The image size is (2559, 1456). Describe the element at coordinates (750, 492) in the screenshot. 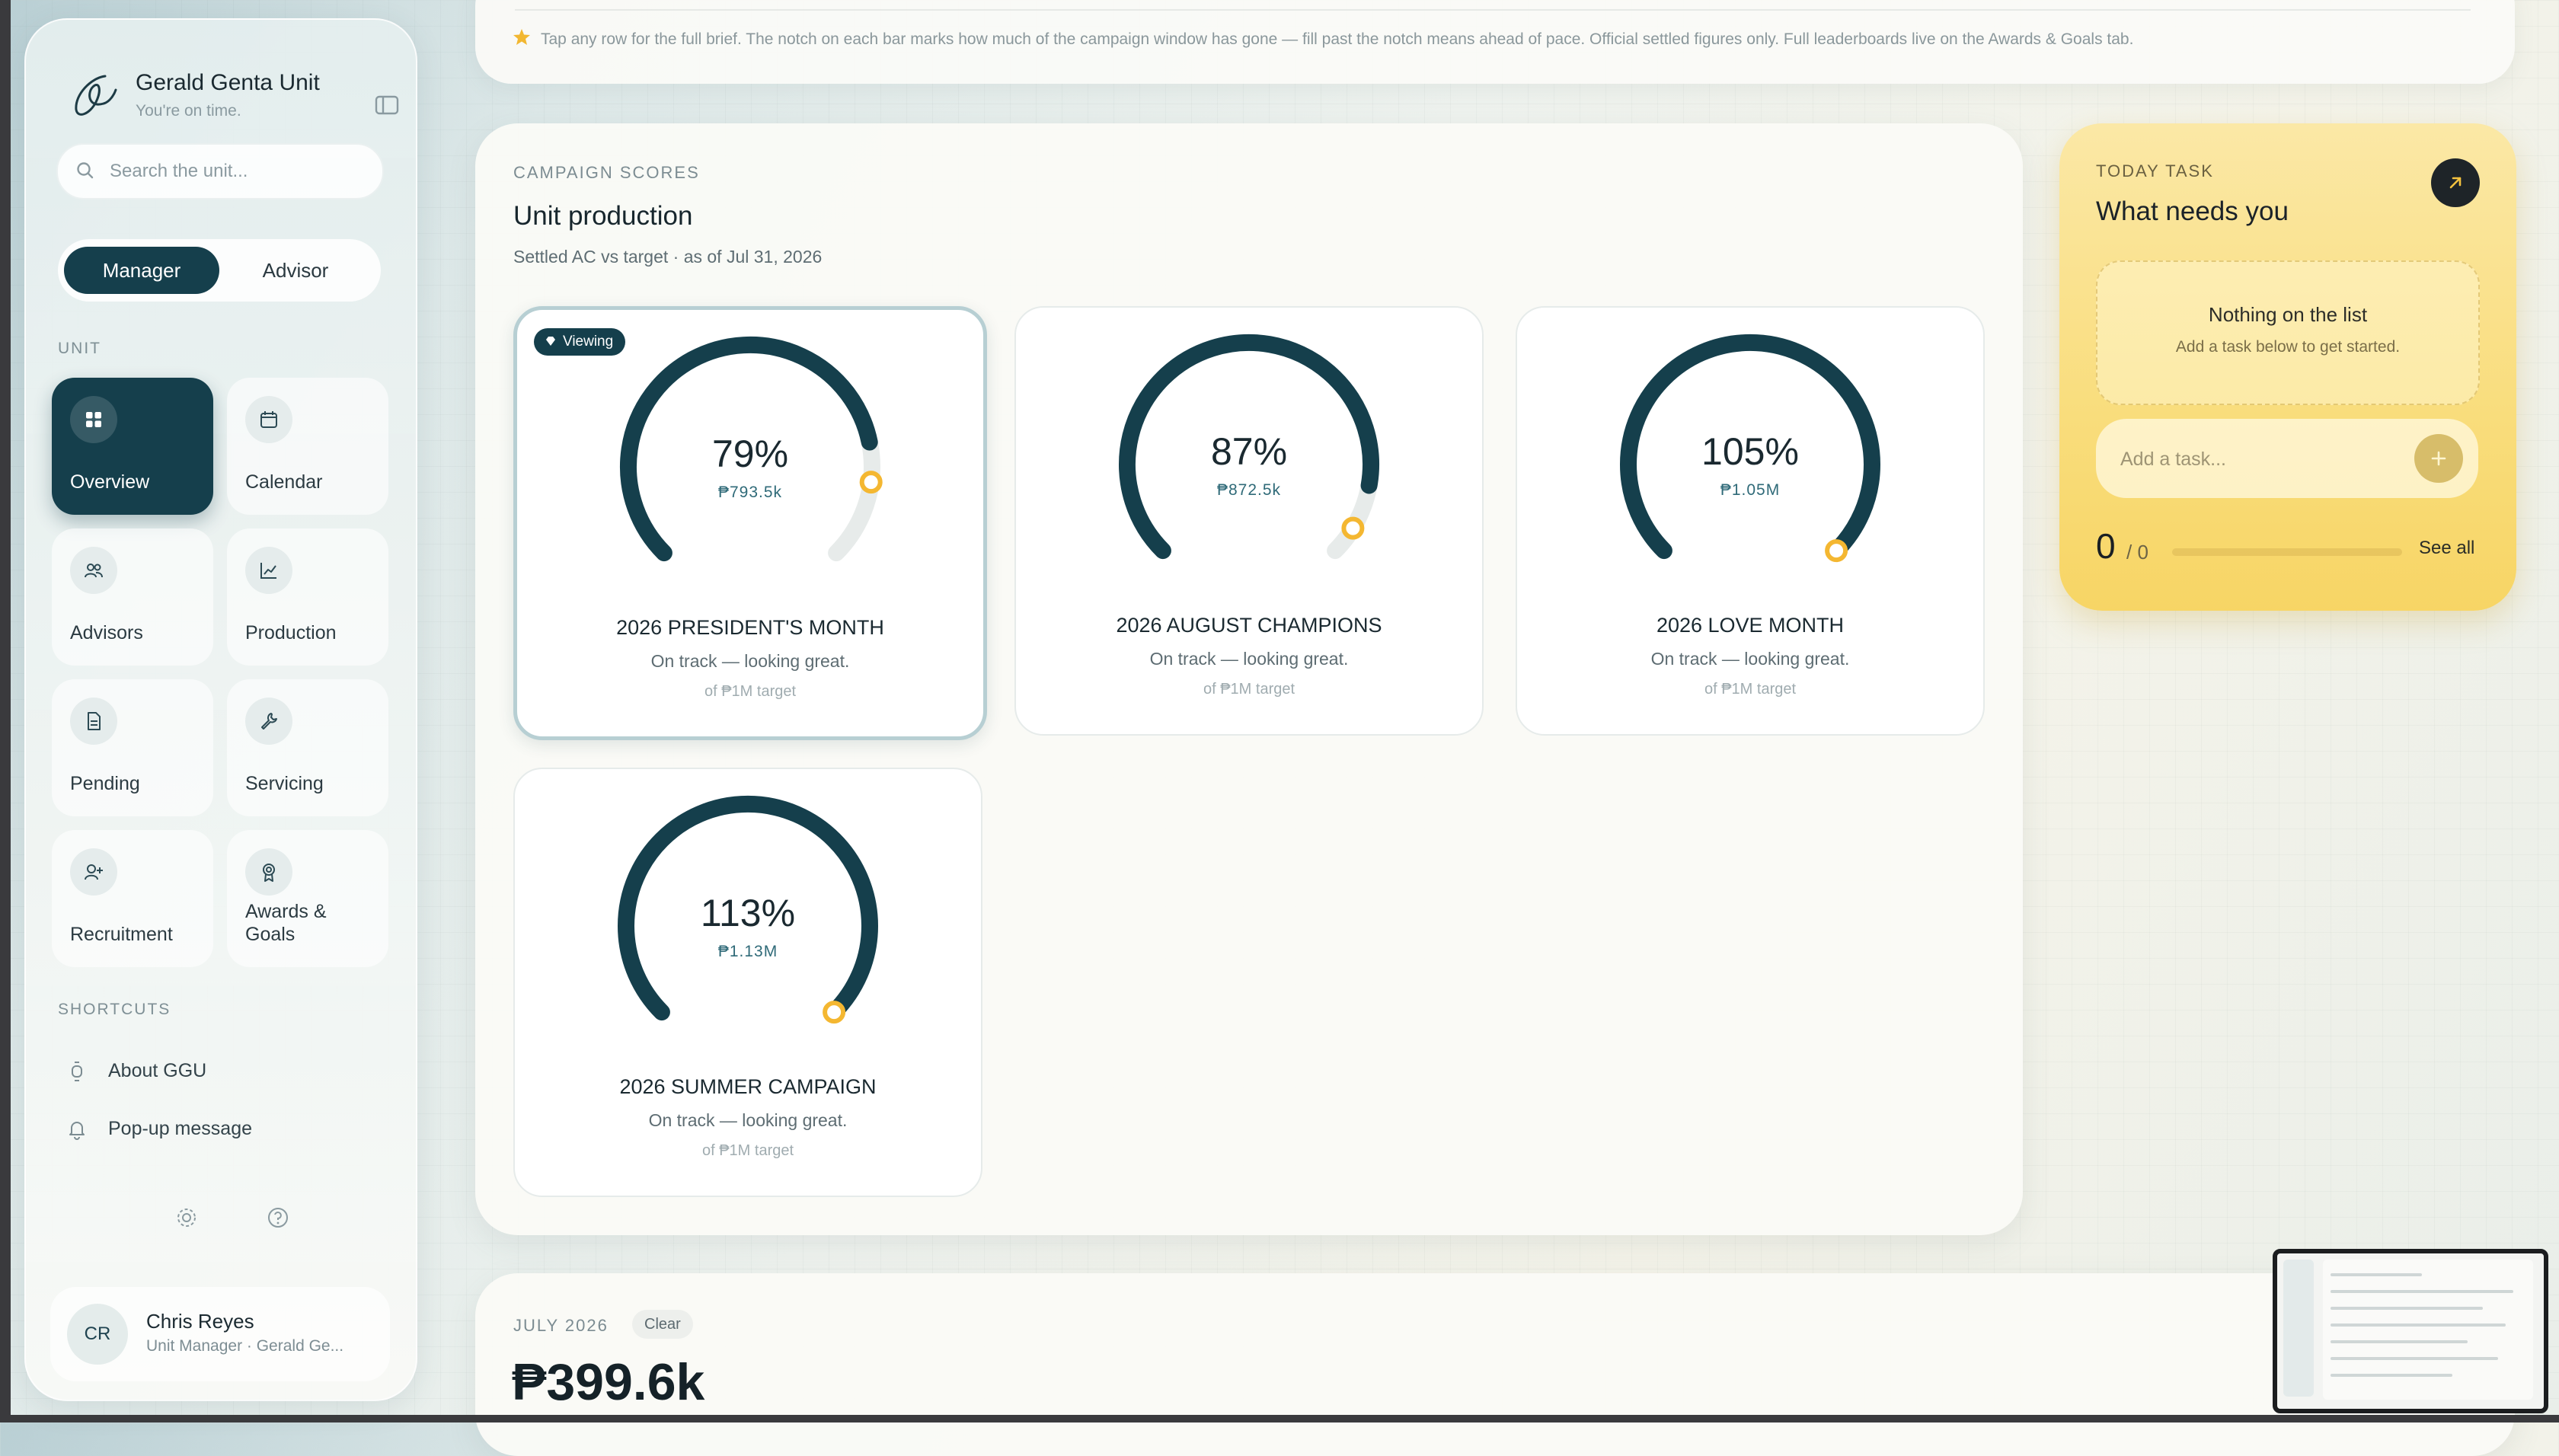

I see `gauge-amount: ₱793.5k` at that location.